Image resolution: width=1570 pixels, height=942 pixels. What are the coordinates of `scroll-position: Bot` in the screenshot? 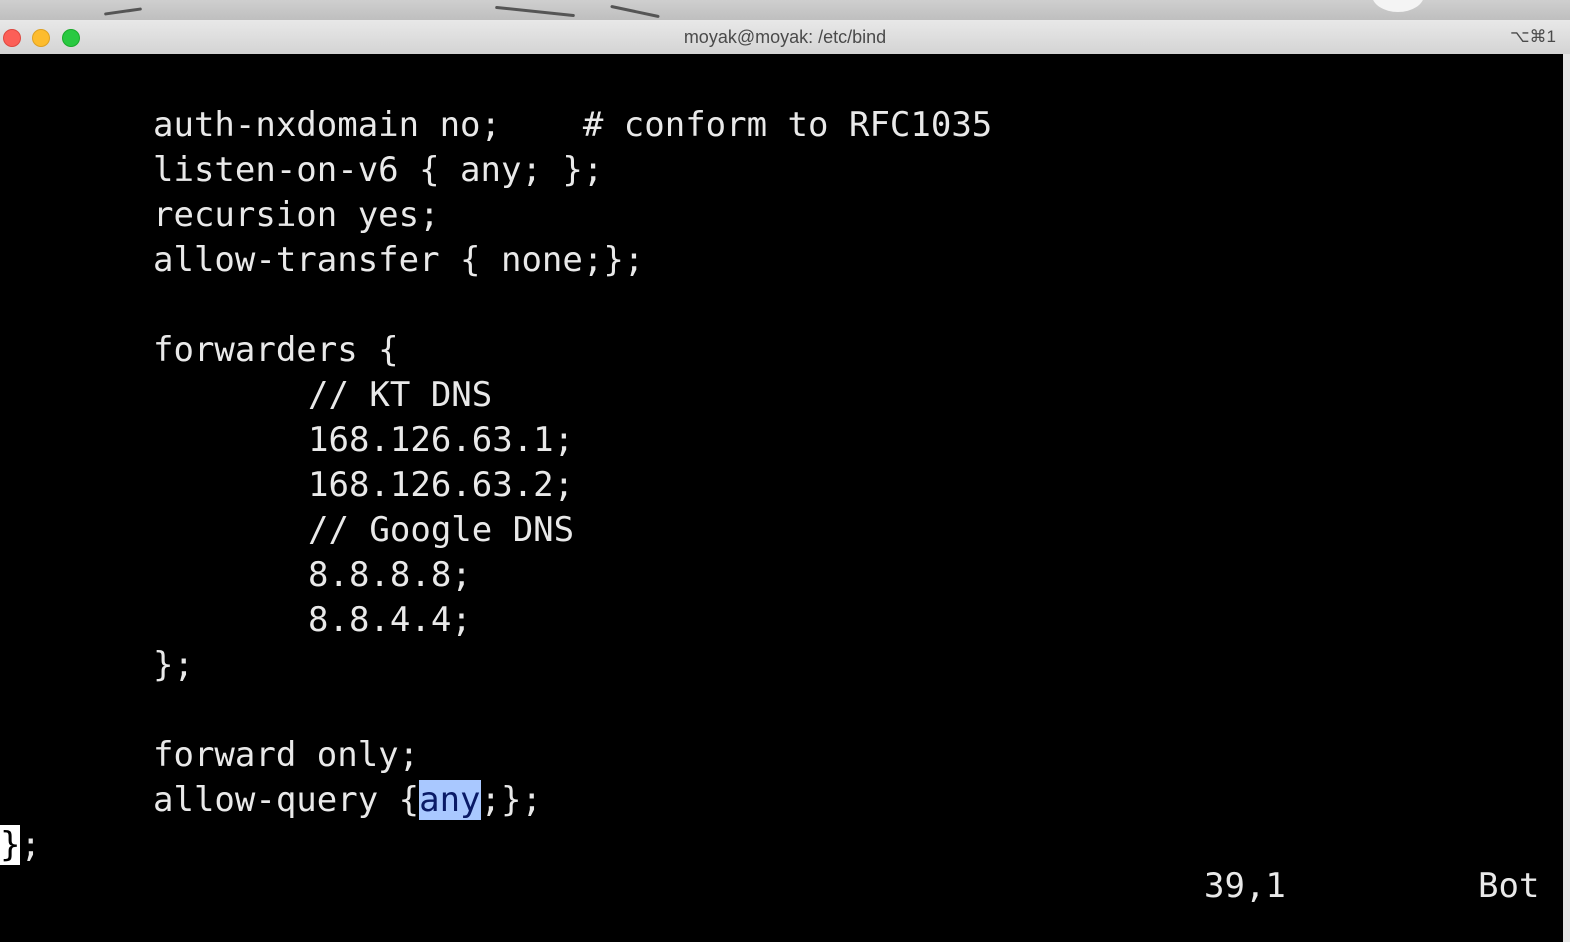 It's located at (1509, 886).